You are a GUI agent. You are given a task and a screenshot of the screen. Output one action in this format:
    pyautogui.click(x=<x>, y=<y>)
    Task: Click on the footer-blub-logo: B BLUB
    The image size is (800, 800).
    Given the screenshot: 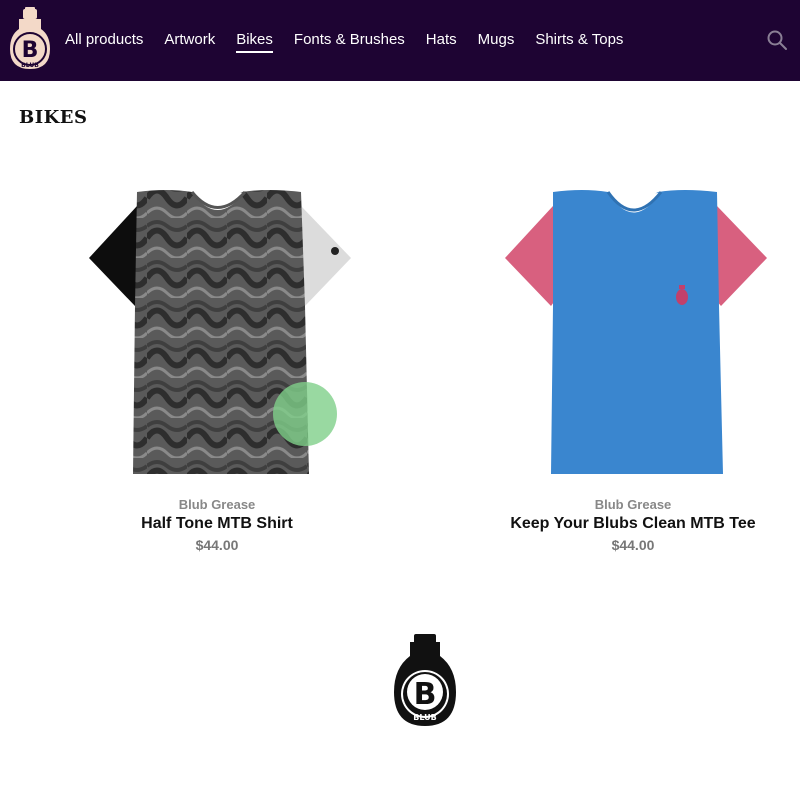 What is the action you would take?
    pyautogui.click(x=425, y=680)
    